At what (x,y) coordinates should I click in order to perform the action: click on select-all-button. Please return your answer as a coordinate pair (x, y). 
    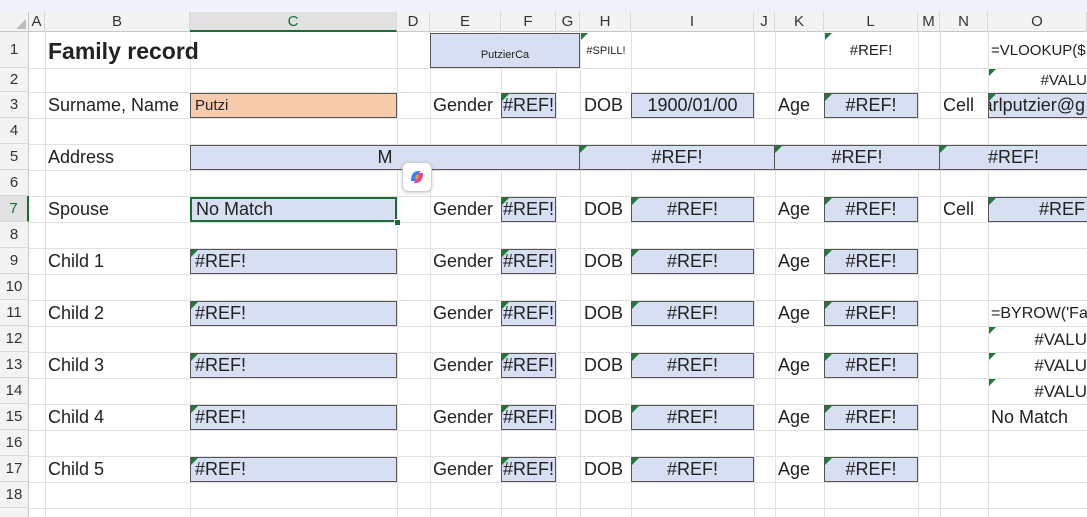
    Looking at the image, I should click on (14, 22).